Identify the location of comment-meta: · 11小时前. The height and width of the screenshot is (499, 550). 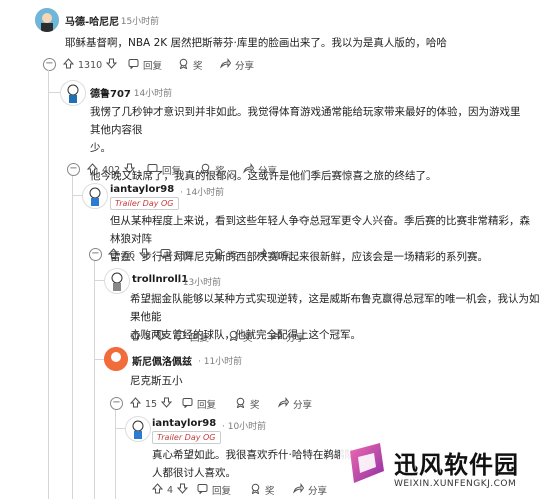
(220, 362).